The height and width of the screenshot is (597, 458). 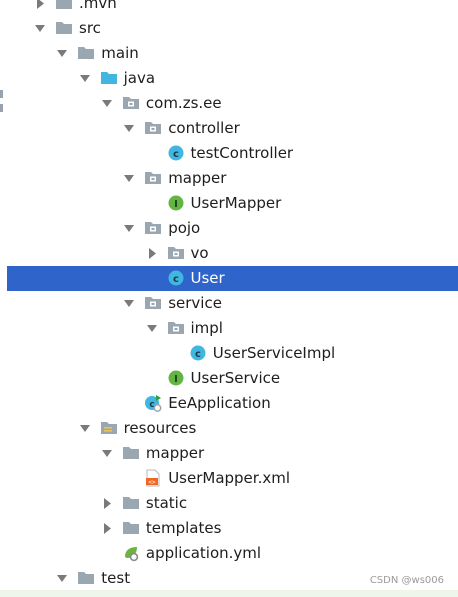 What do you see at coordinates (131, 553) in the screenshot?
I see `yml-file-icon` at bounding box center [131, 553].